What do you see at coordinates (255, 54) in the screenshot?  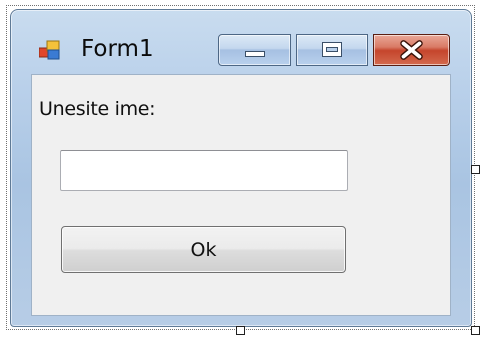 I see `minimize-icon` at bounding box center [255, 54].